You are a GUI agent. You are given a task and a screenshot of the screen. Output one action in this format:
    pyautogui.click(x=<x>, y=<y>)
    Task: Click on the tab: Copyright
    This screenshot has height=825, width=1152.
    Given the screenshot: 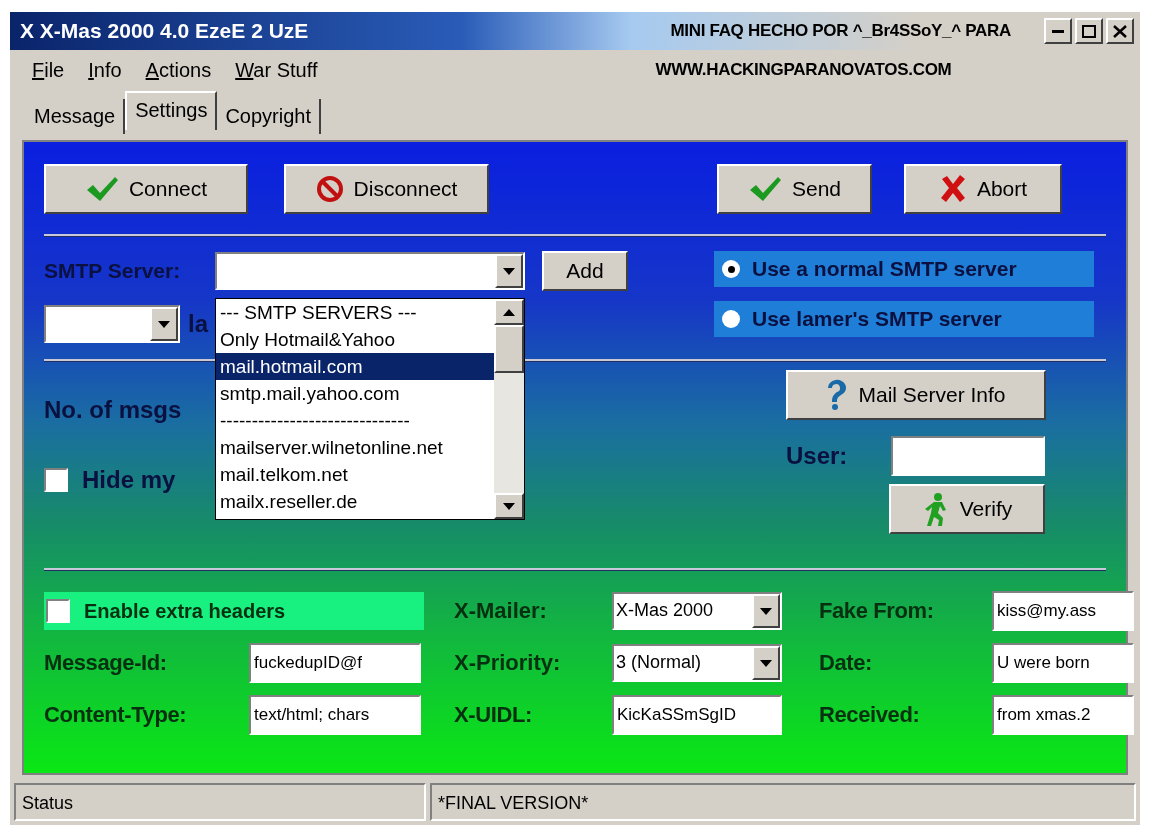 What is the action you would take?
    pyautogui.click(x=269, y=116)
    